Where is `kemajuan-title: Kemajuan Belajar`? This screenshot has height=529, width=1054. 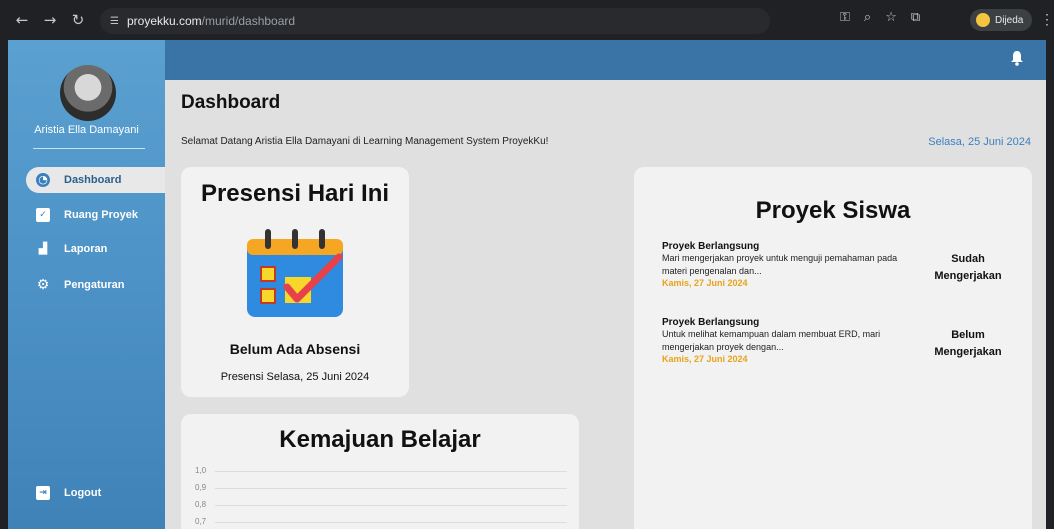 kemajuan-title: Kemajuan Belajar is located at coordinates (380, 439).